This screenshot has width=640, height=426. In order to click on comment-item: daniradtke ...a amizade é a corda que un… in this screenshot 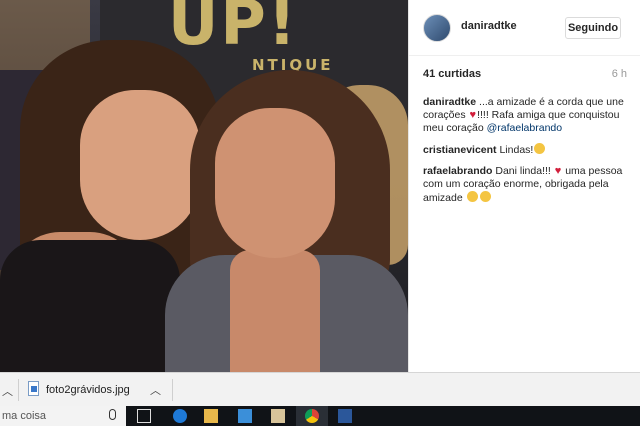, I will do `click(526, 115)`.